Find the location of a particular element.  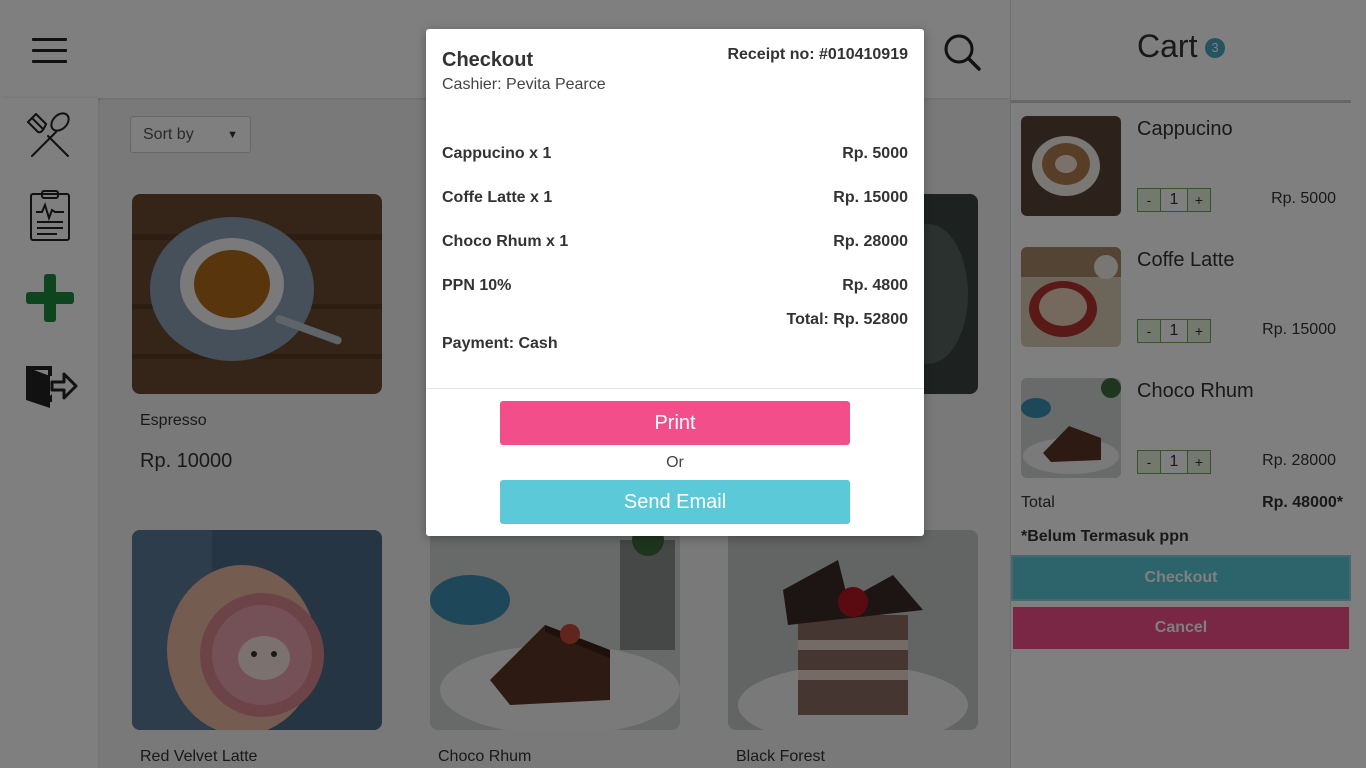

modal-title: Checkout is located at coordinates (488, 60).